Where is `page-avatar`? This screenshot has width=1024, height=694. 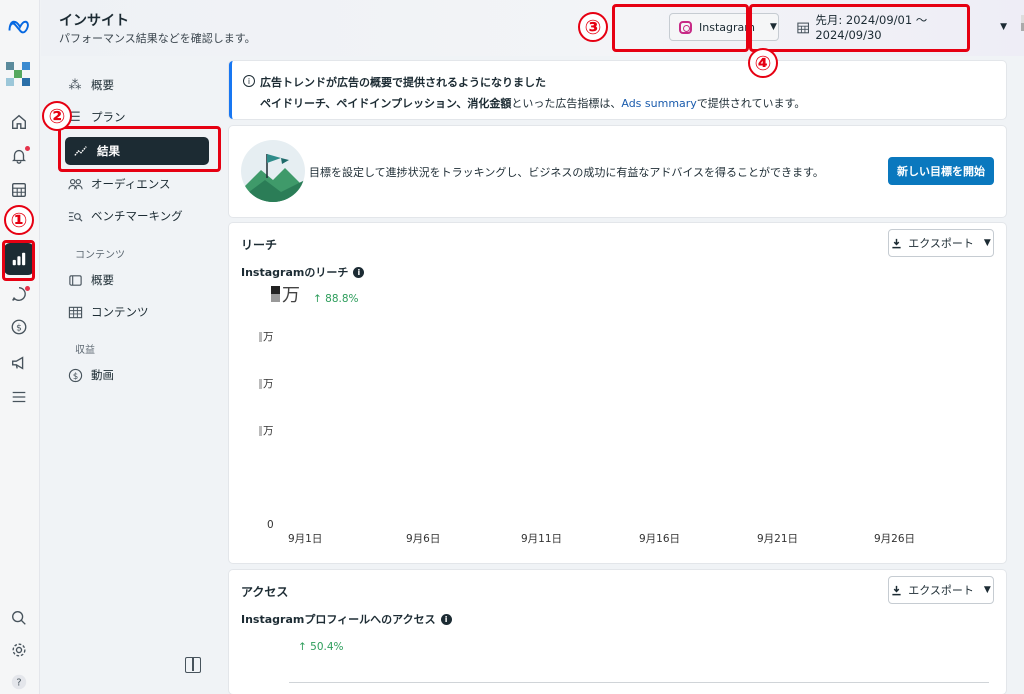
page-avatar is located at coordinates (19, 75).